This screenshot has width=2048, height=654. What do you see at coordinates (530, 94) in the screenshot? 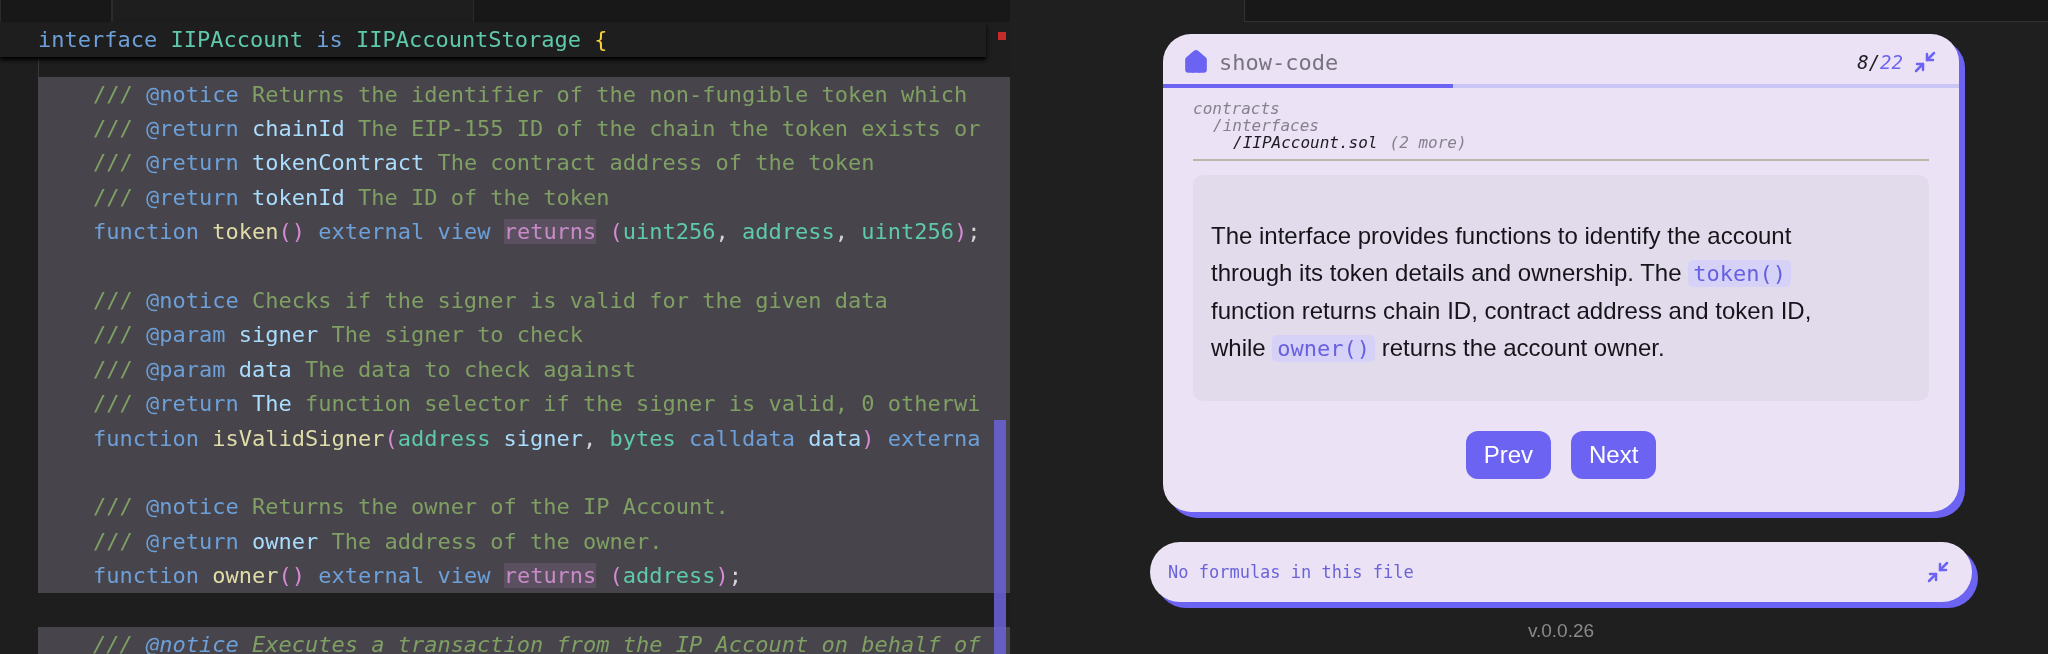
I see `code-line: /// @notice Returns the identifier of the non-fungible token which` at bounding box center [530, 94].